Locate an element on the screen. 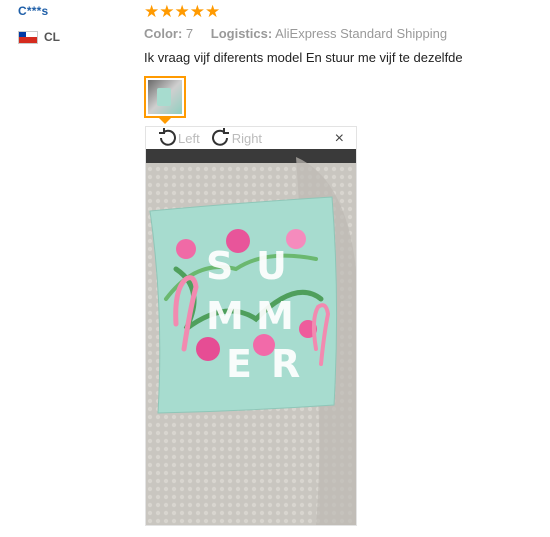  rotate-right-button: Right is located at coordinates (236, 138).